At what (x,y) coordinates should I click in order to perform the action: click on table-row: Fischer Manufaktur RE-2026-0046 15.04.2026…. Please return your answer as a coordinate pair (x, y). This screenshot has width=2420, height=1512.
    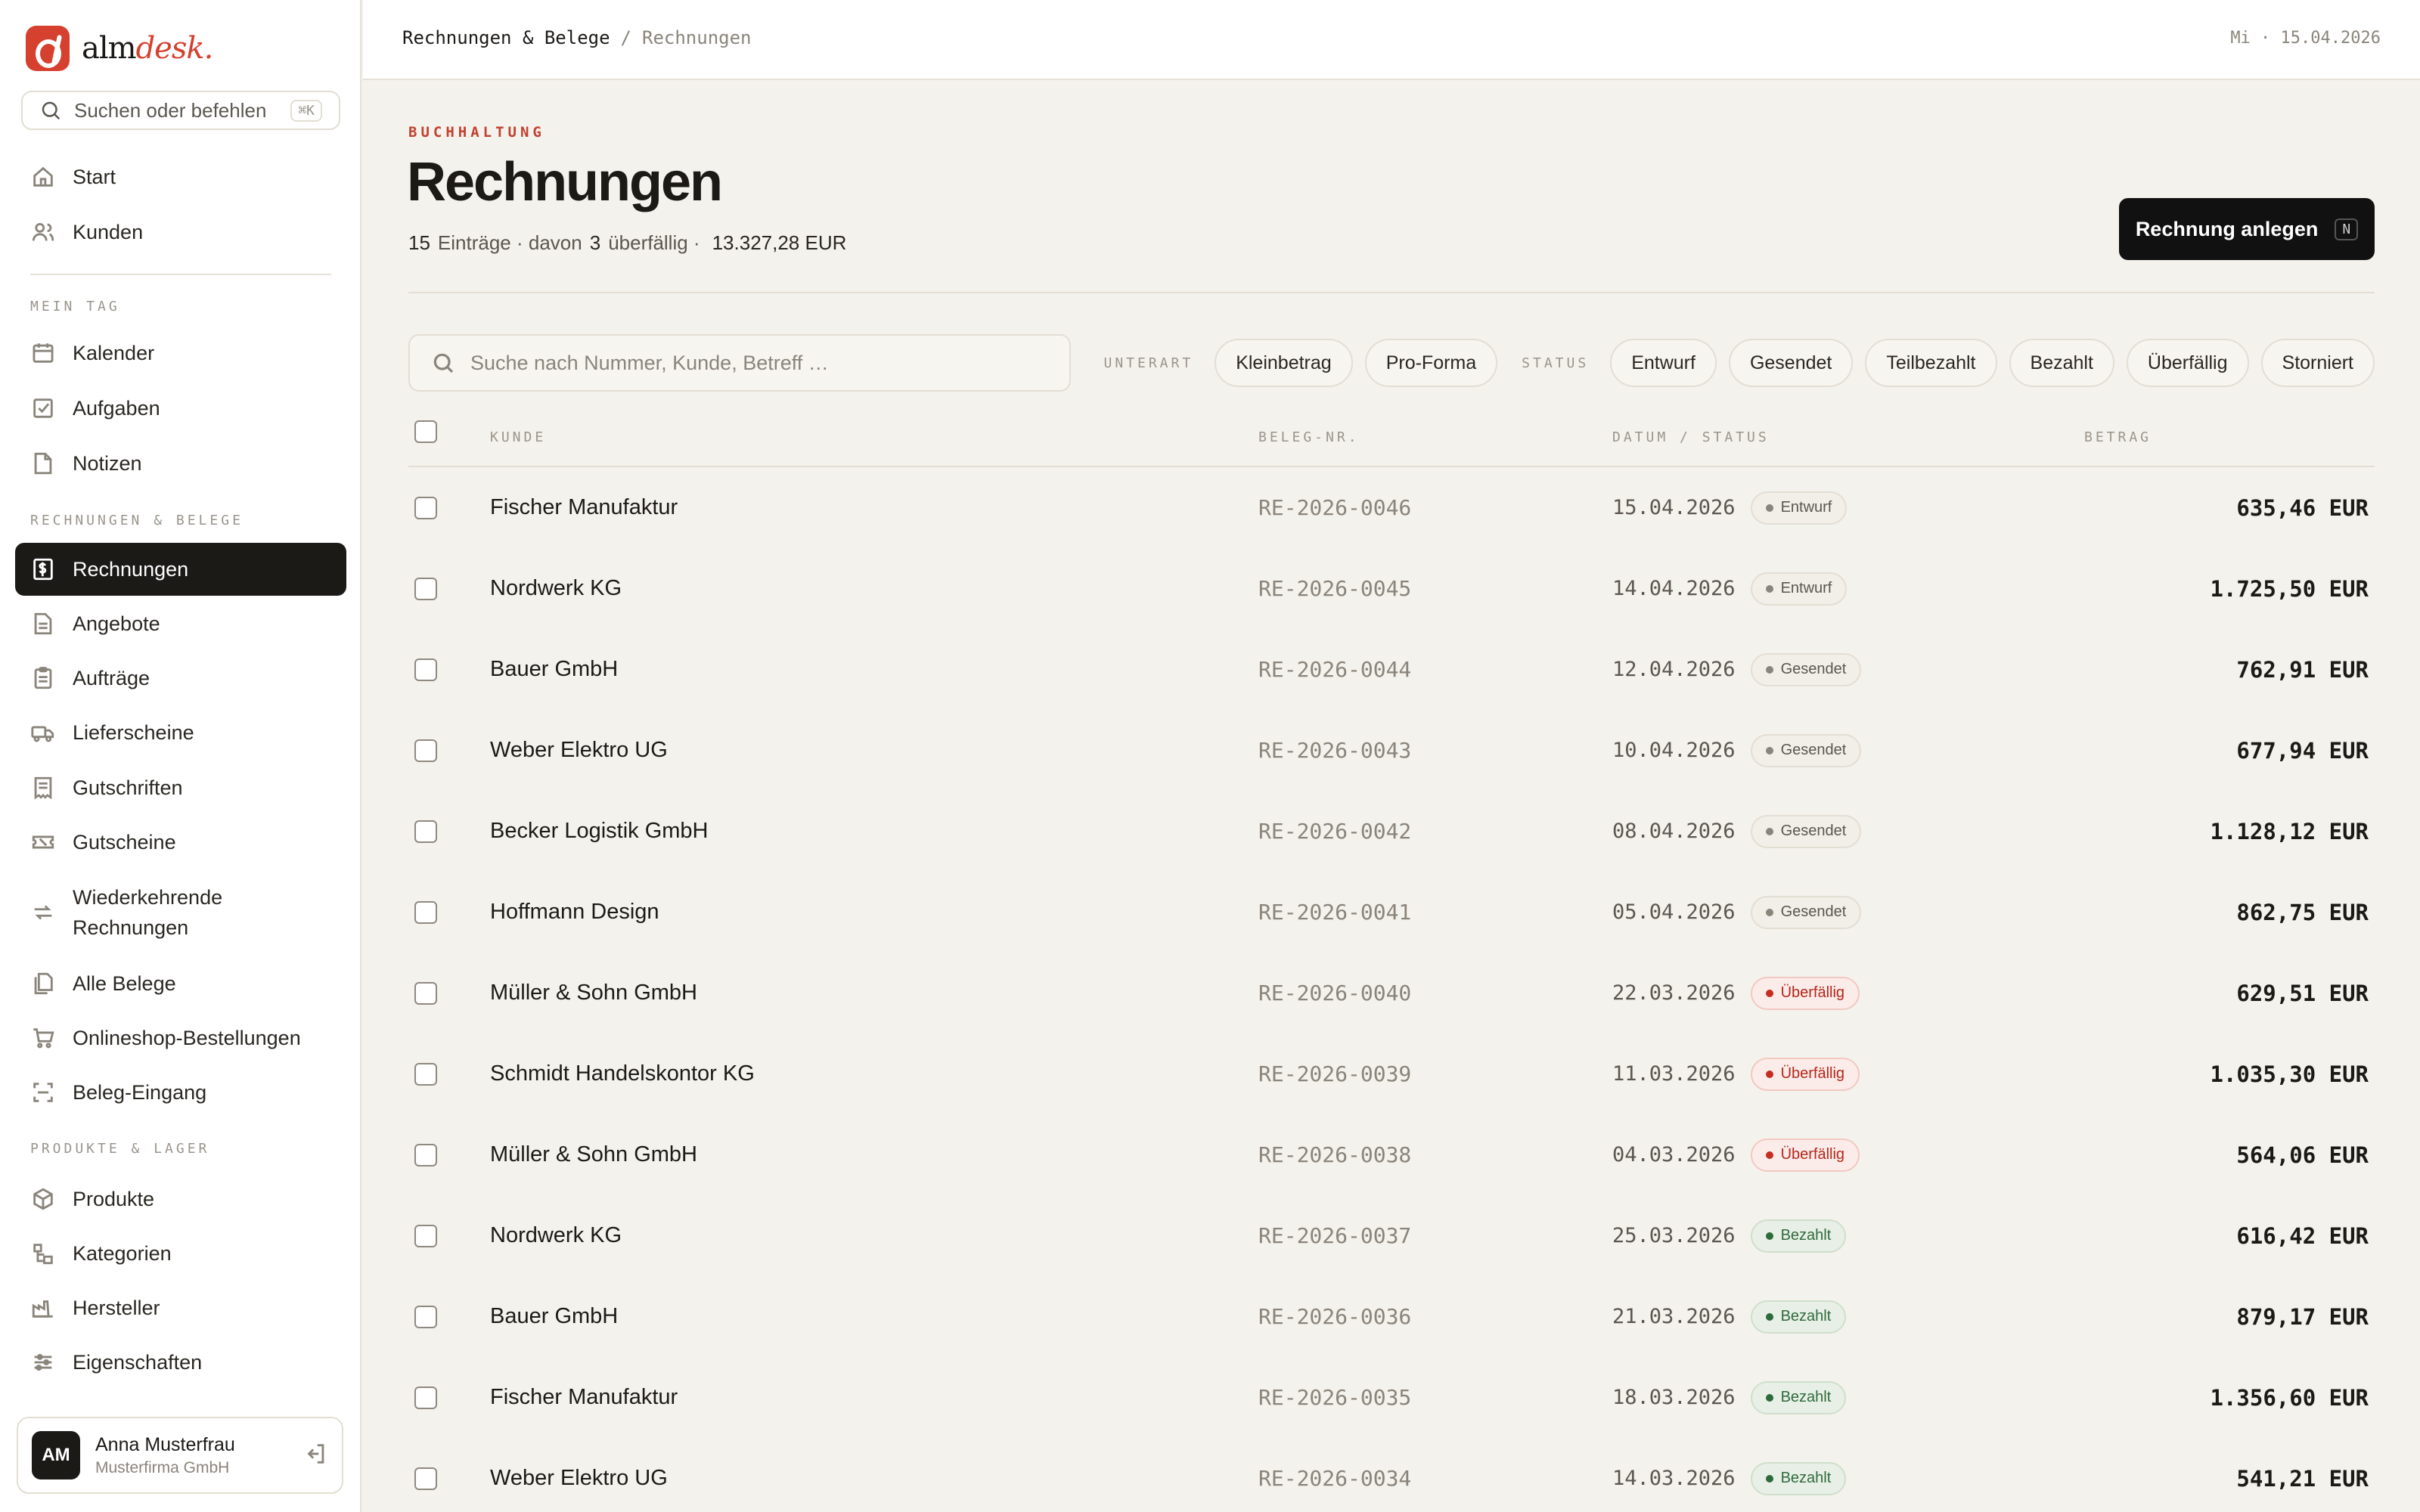
    Looking at the image, I should click on (1391, 507).